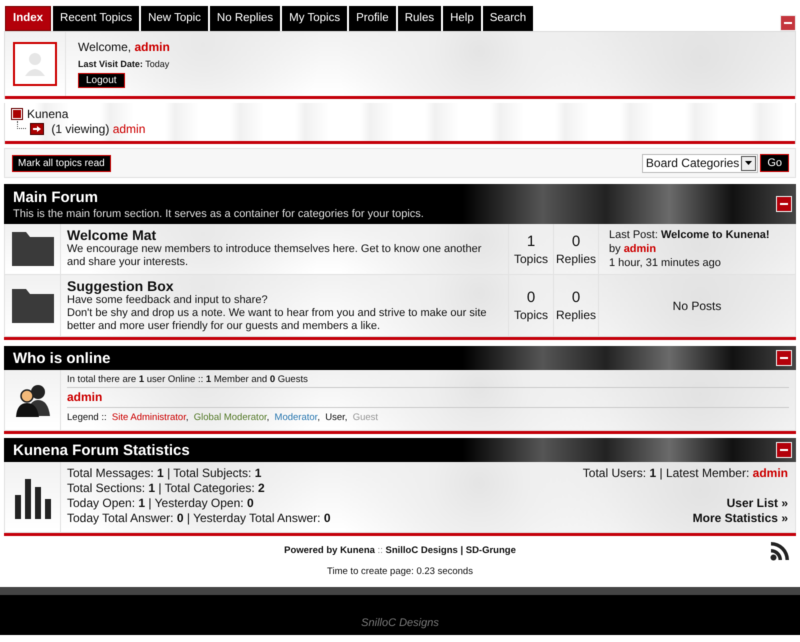 The height and width of the screenshot is (642, 800). I want to click on caret-icon, so click(748, 163).